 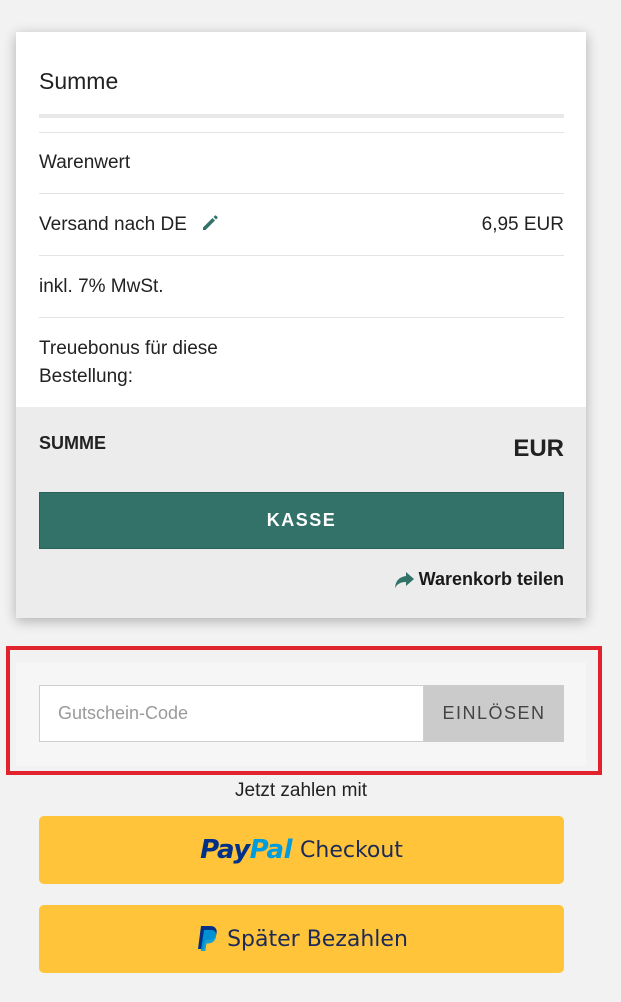 What do you see at coordinates (494, 713) in the screenshot?
I see `redeem-coupon-button: EINLÖSEN` at bounding box center [494, 713].